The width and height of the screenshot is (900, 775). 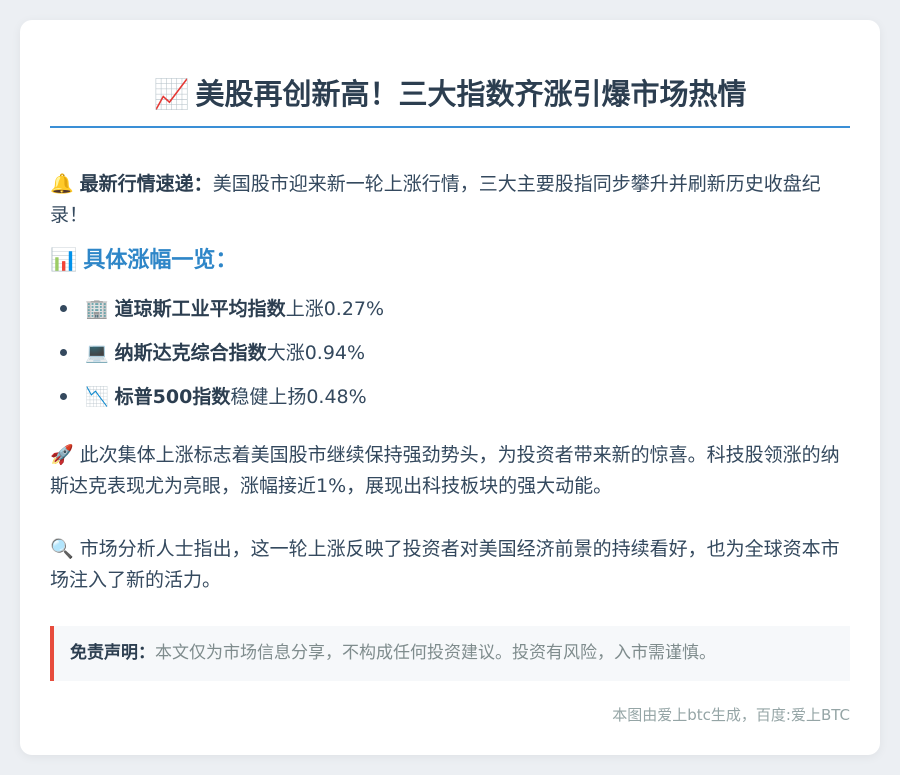 I want to click on index-change: 稳健上扬0.48%, so click(x=298, y=397).